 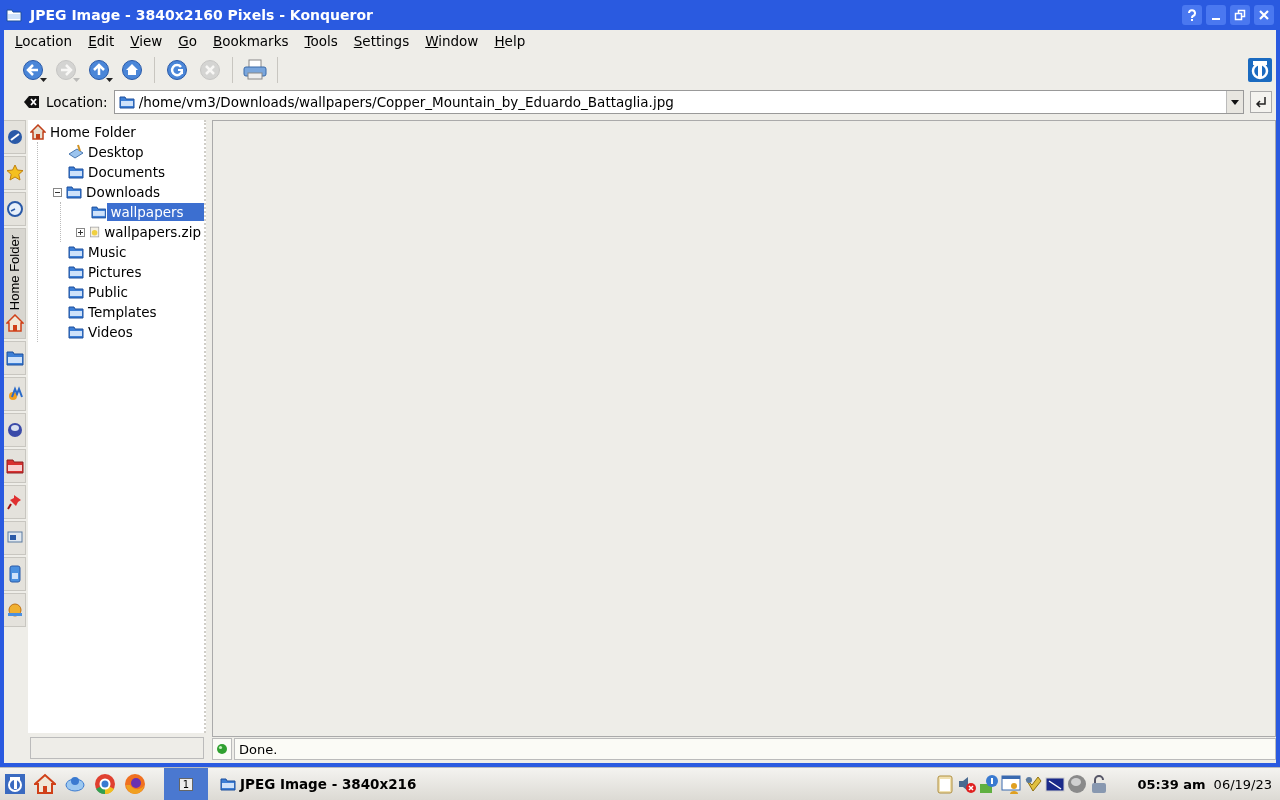 I want to click on plus-icon, so click(x=80, y=232).